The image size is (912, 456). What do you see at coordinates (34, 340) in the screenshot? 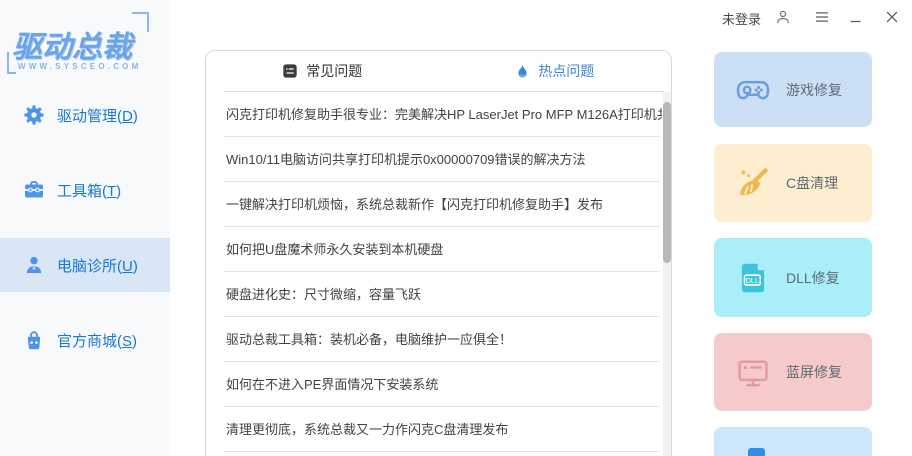
I see `shopping-bag-icon` at bounding box center [34, 340].